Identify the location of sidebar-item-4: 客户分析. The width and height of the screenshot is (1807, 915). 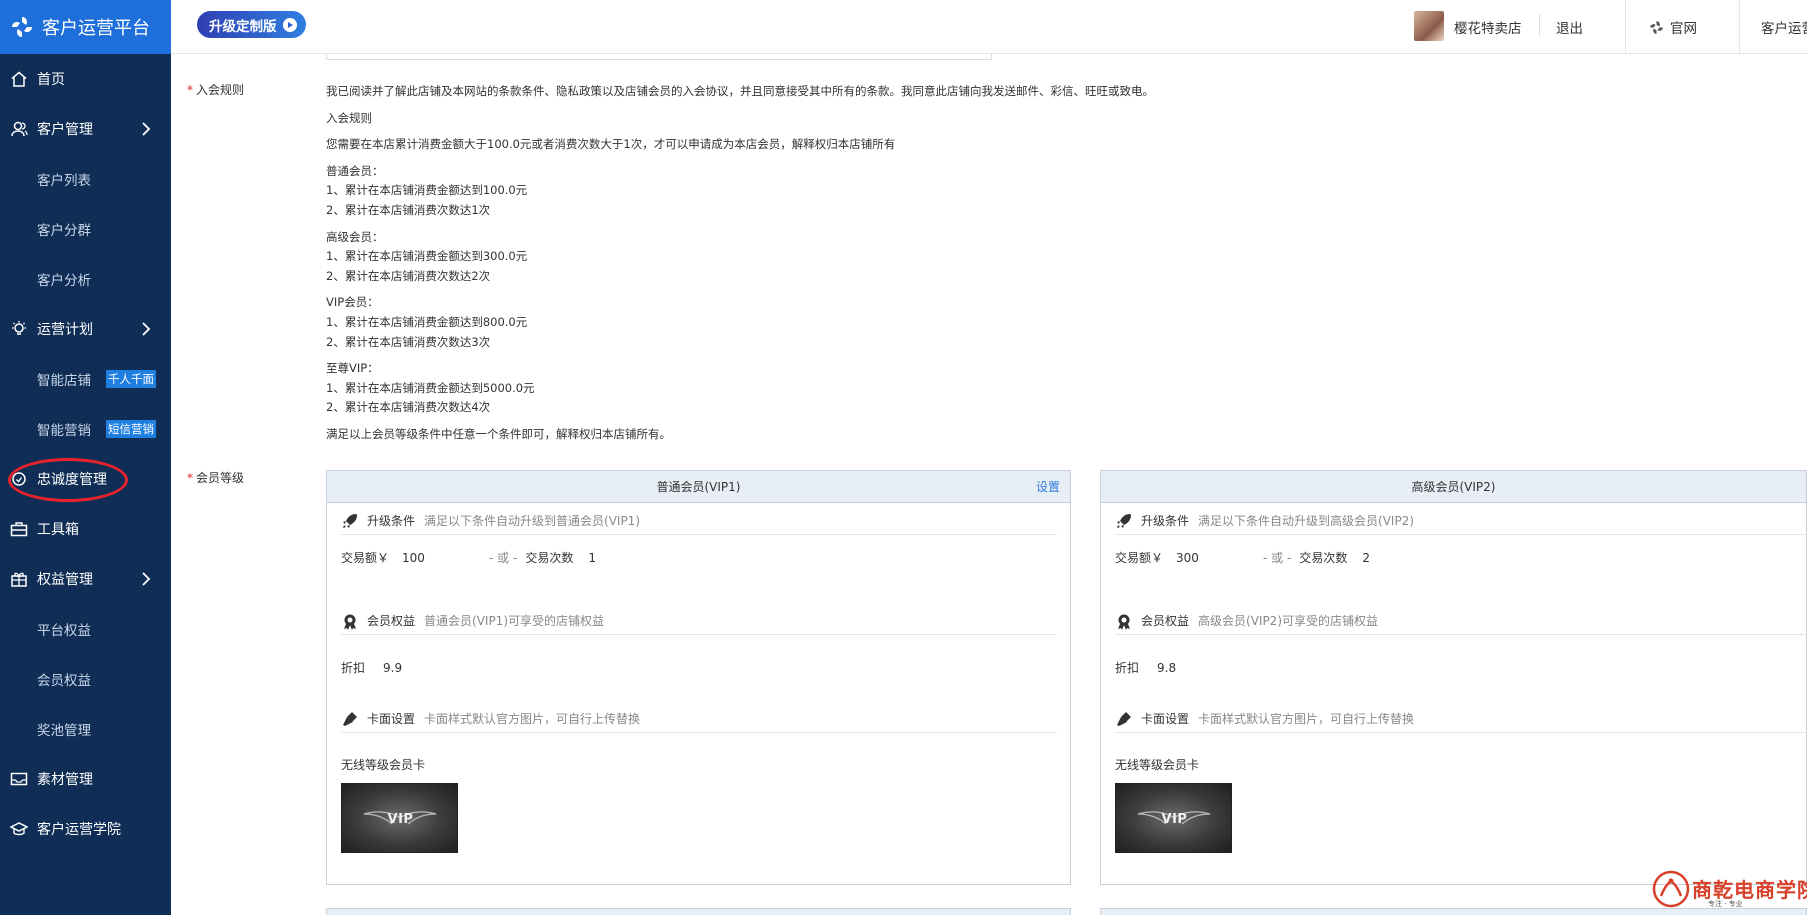
(85, 279).